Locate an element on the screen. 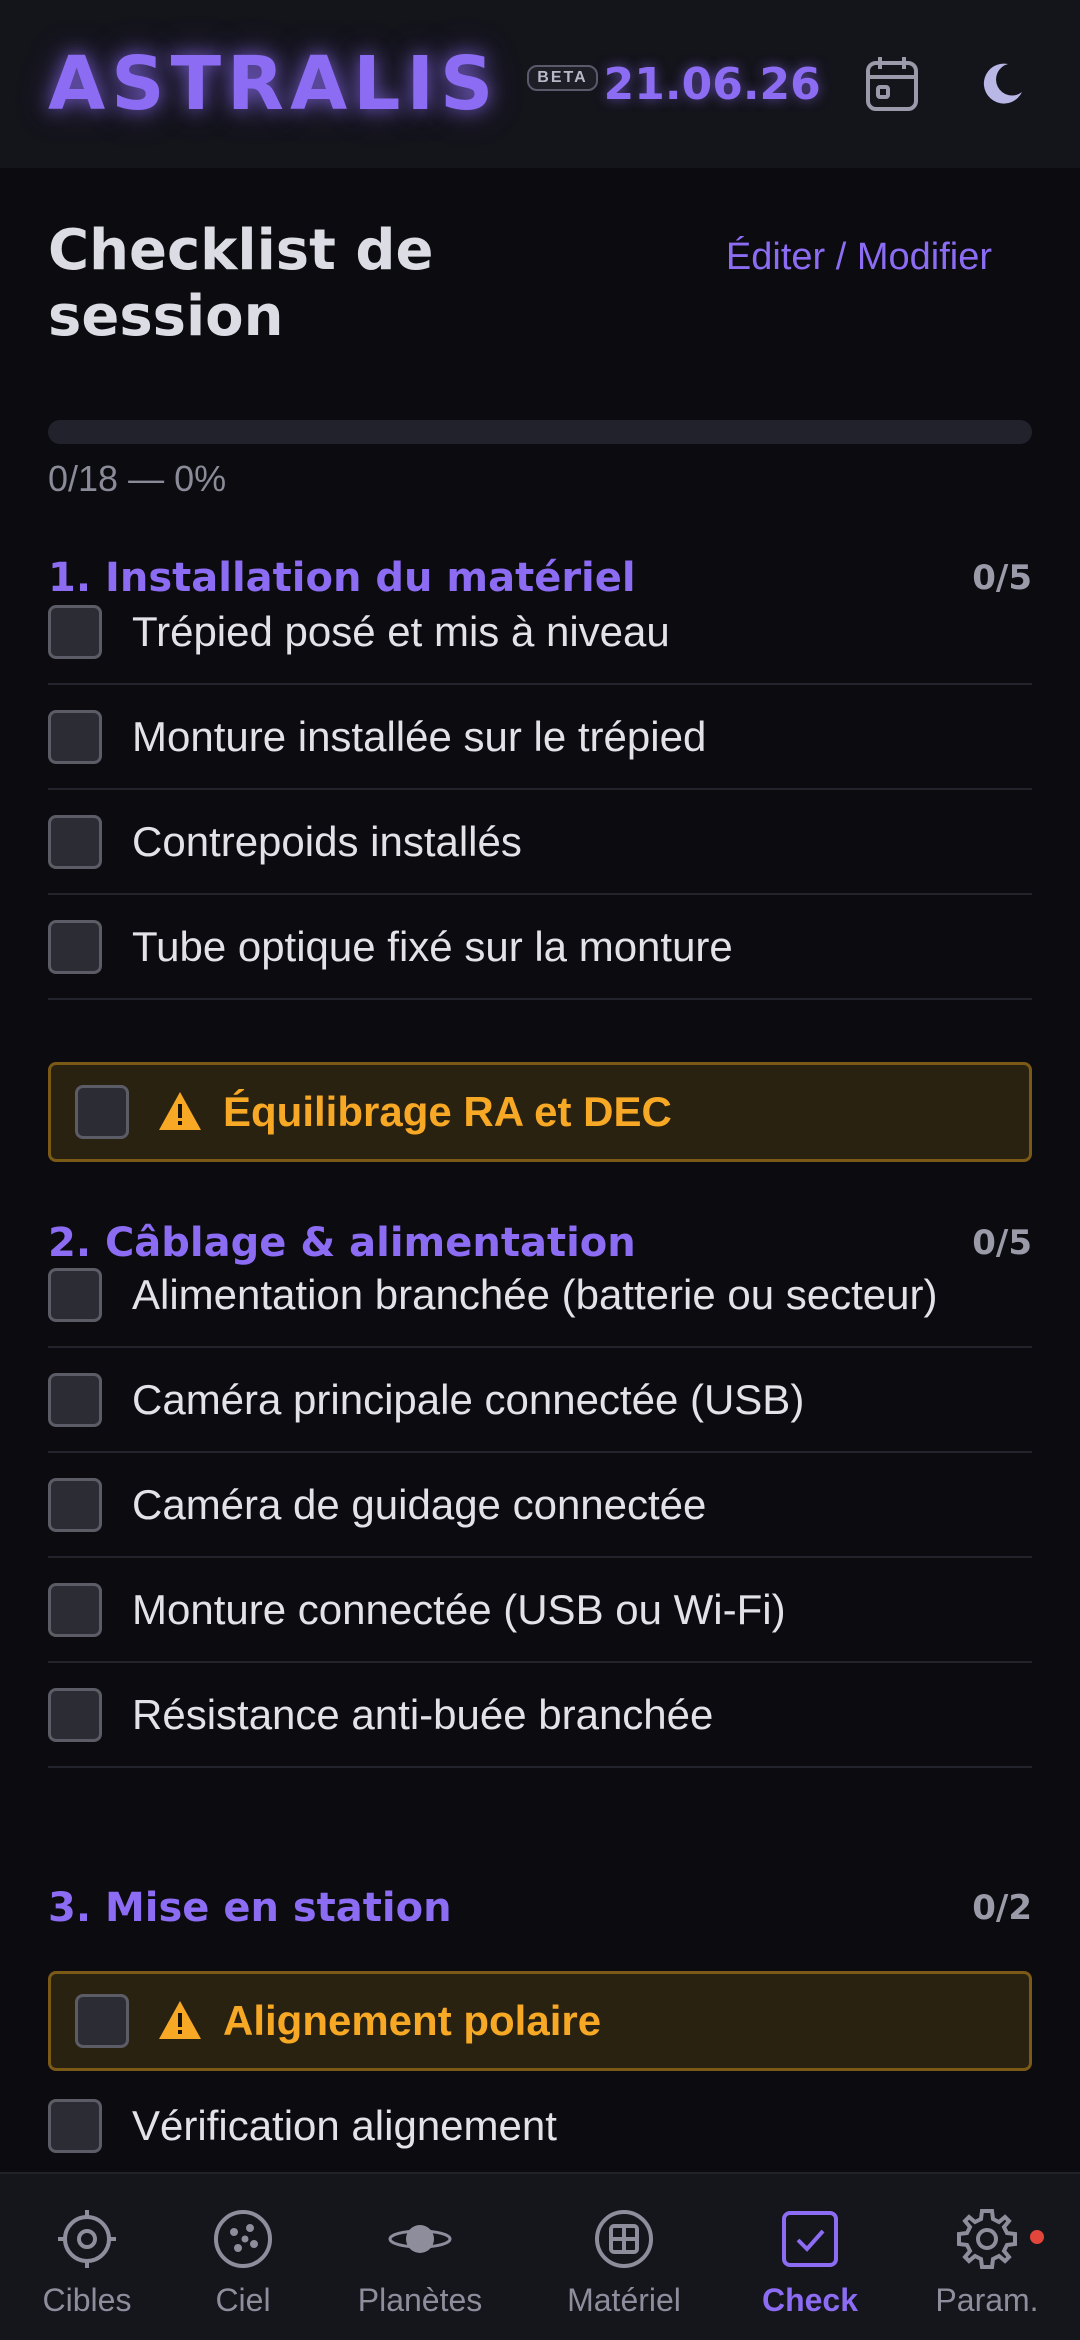 This screenshot has width=1080, height=2340. nav-label: Check is located at coordinates (810, 2300).